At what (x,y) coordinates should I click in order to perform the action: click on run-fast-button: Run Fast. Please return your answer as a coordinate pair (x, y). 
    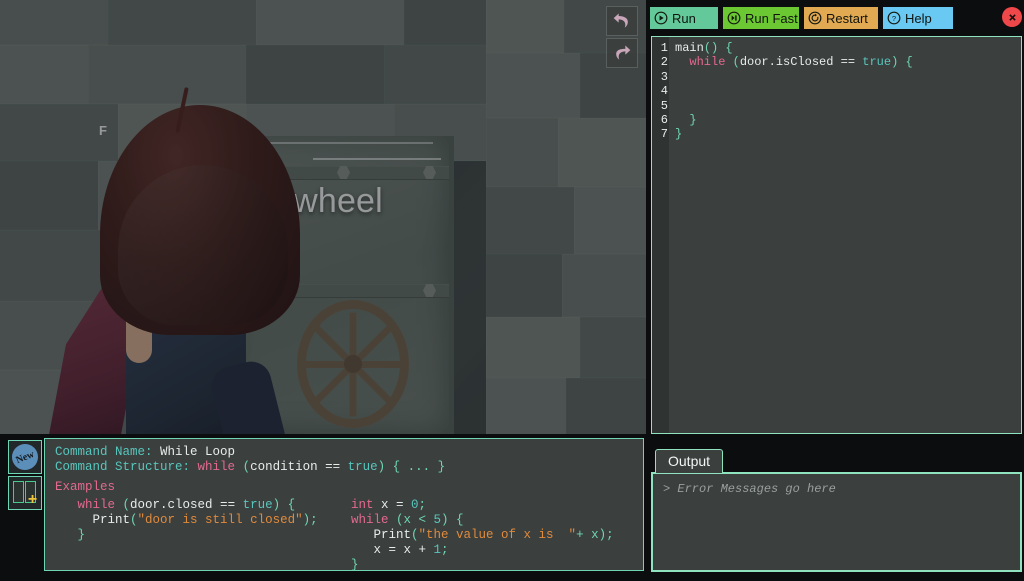
    Looking at the image, I should click on (761, 18).